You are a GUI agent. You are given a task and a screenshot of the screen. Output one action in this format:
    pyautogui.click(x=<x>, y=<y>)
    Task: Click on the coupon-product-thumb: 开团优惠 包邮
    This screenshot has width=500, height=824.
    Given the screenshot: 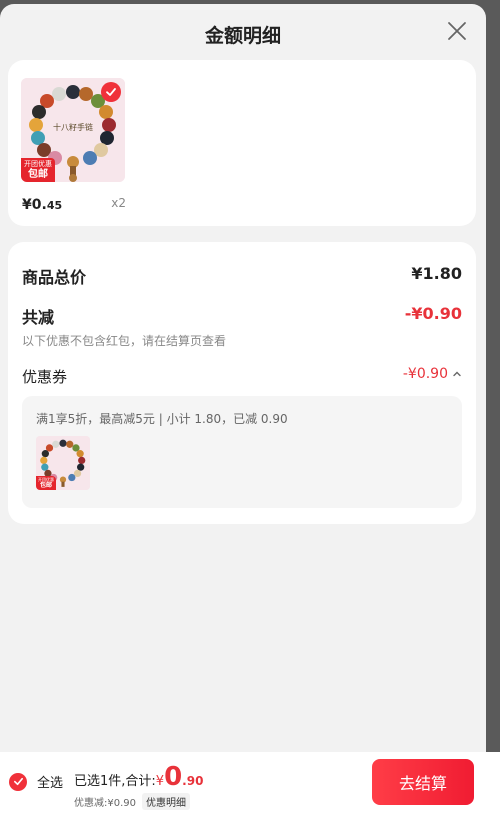 What is the action you would take?
    pyautogui.click(x=63, y=463)
    